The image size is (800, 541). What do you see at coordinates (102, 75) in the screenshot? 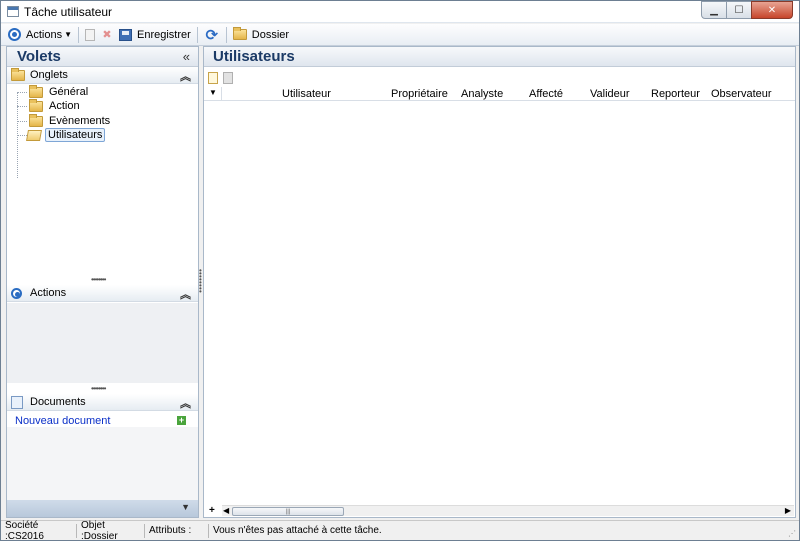
I see `onglets-section-header: Onglets ︽` at bounding box center [102, 75].